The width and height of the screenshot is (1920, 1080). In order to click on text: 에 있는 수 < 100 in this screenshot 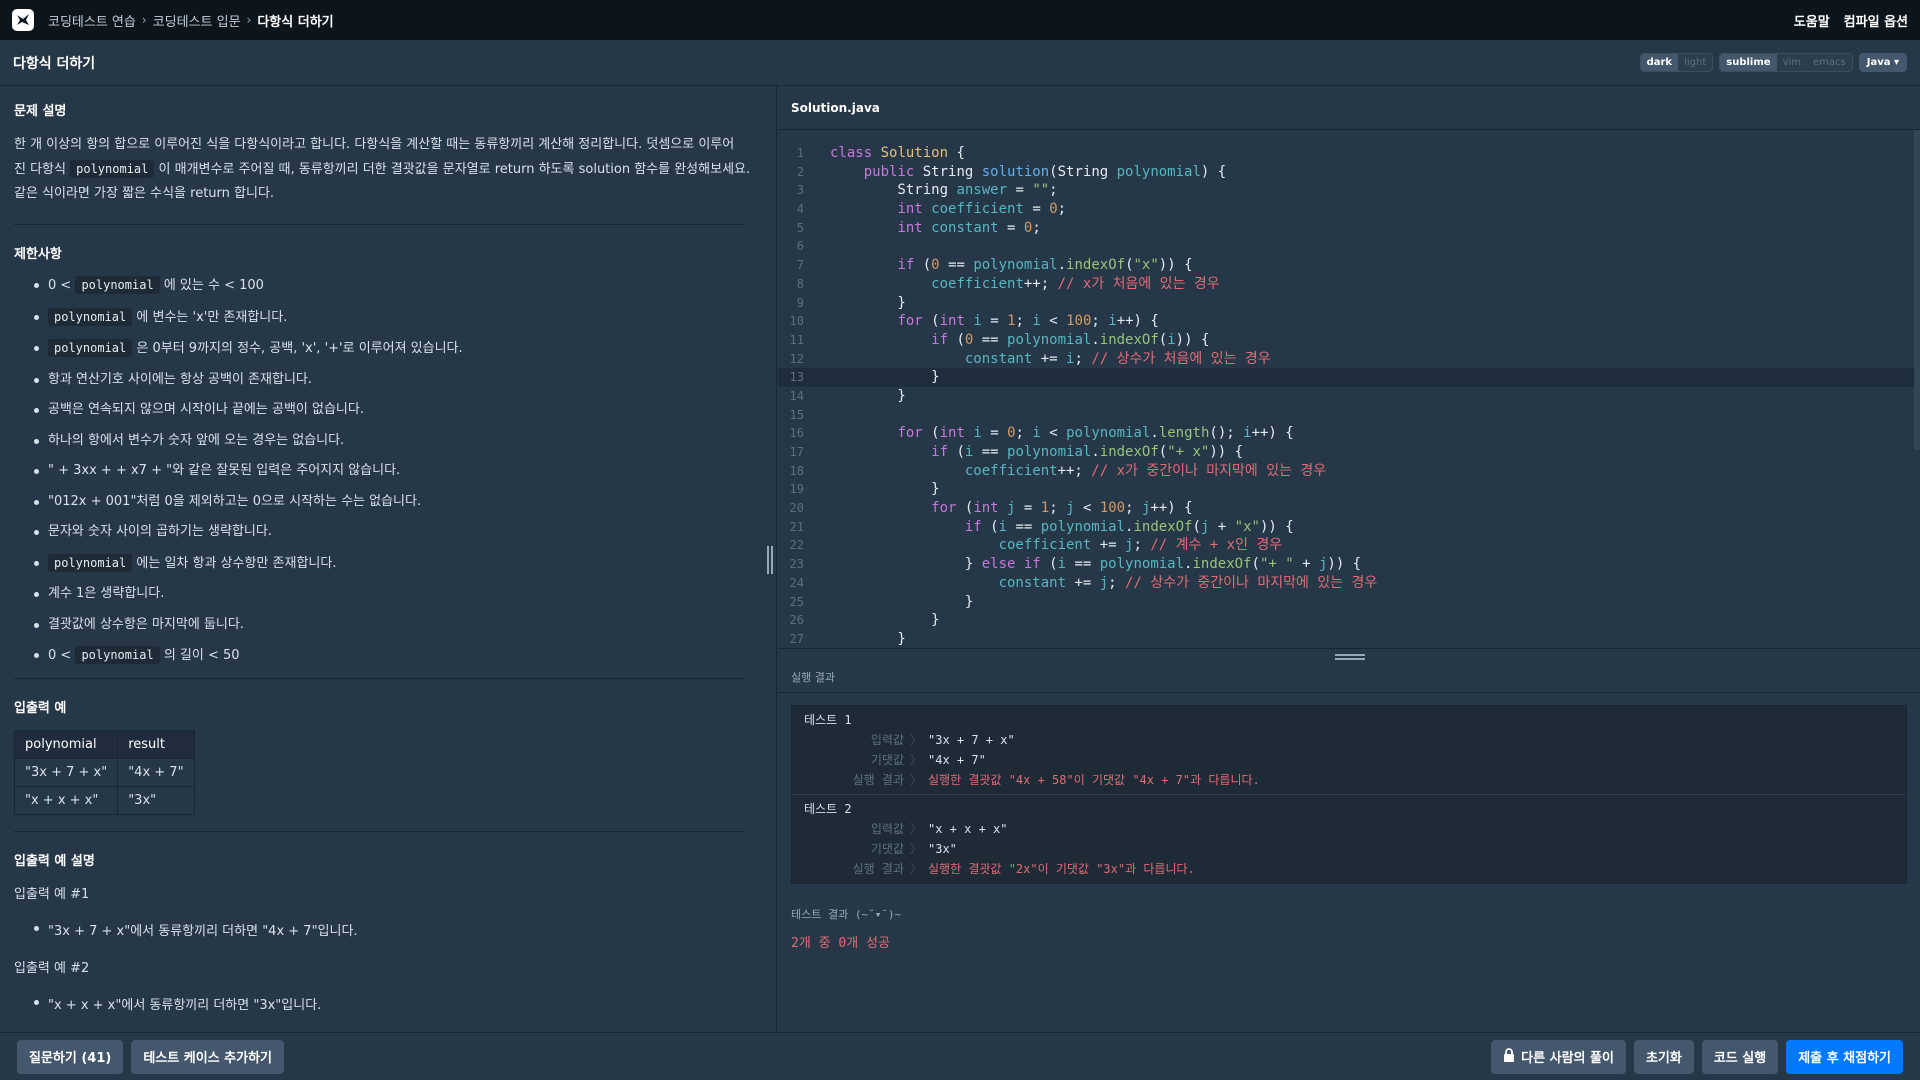, I will do `click(213, 285)`.